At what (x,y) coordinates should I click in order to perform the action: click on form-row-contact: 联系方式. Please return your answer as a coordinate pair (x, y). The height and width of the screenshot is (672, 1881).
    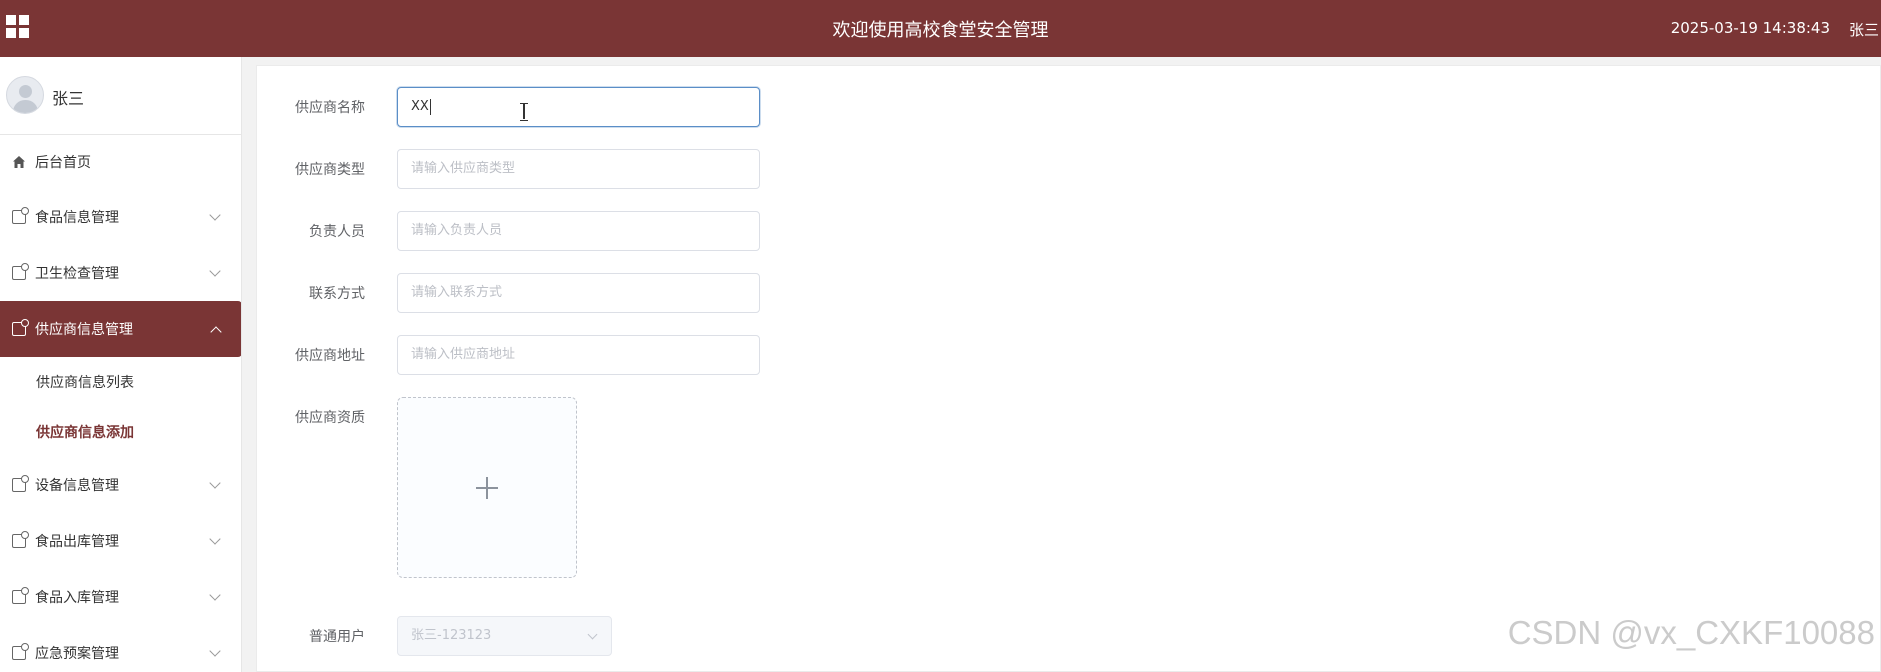
    Looking at the image, I should click on (311, 293).